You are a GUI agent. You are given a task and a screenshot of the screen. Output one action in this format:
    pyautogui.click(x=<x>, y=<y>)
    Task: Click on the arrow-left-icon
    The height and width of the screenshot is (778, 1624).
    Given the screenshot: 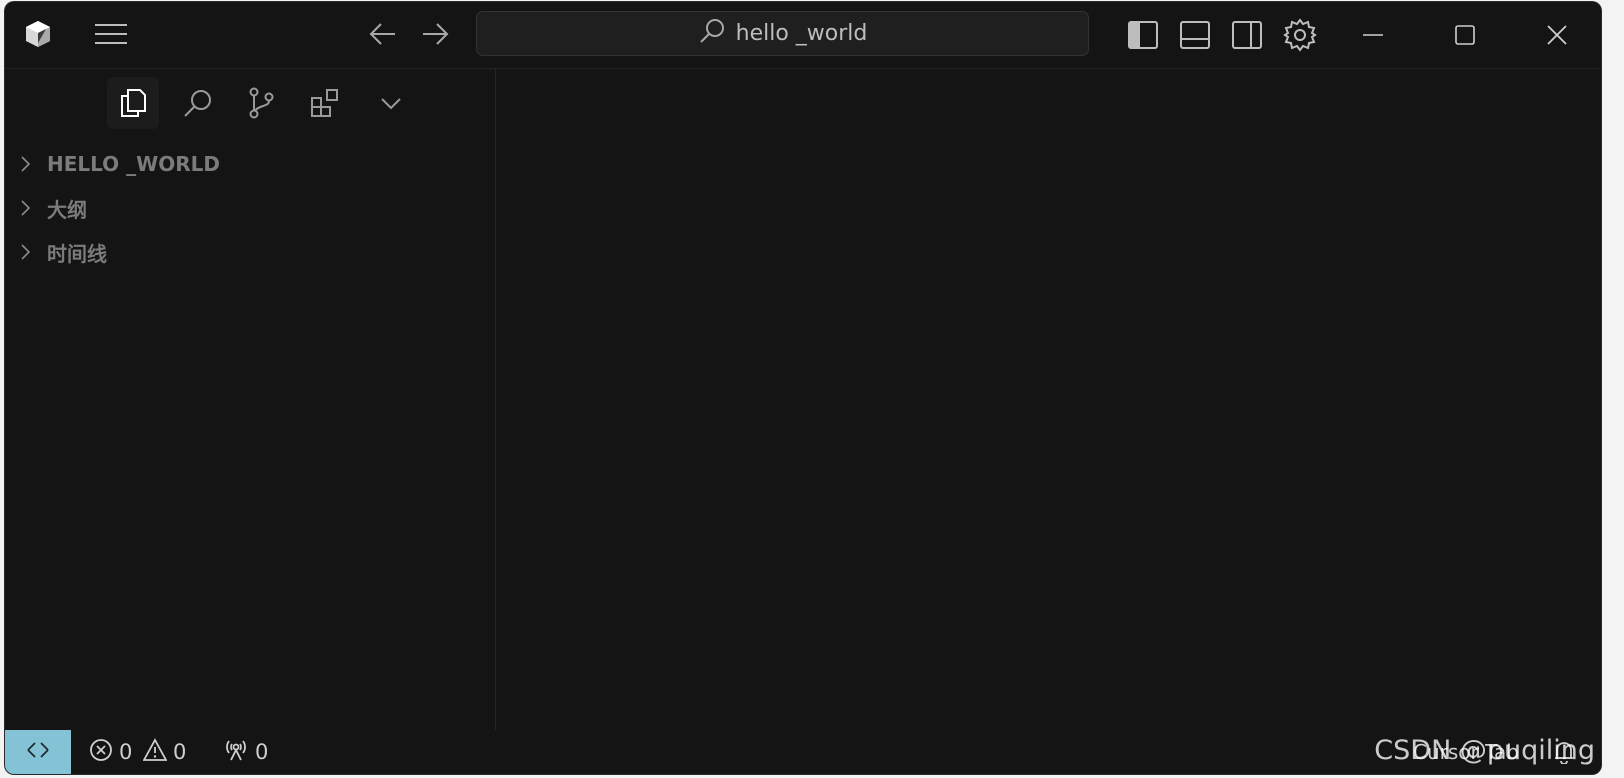 What is the action you would take?
    pyautogui.click(x=383, y=34)
    